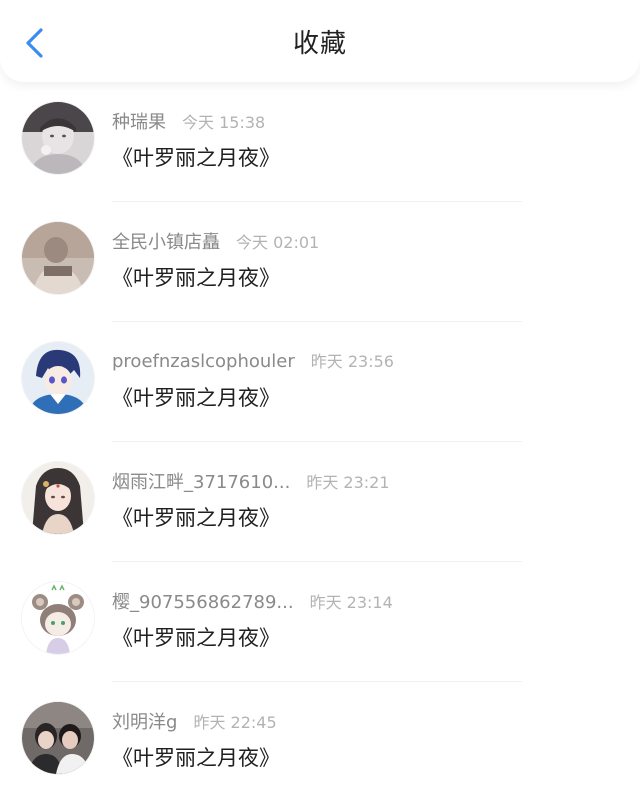 The height and width of the screenshot is (808, 640). I want to click on timestamp: 今天 02:01, so click(278, 242).